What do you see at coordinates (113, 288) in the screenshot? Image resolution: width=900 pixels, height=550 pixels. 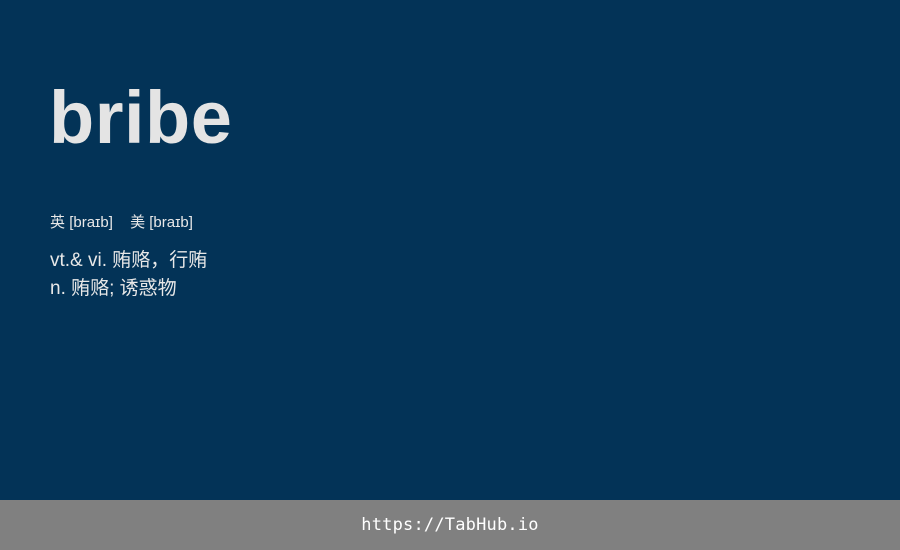 I see `definition-line: n. 贿赂; 诱惑物` at bounding box center [113, 288].